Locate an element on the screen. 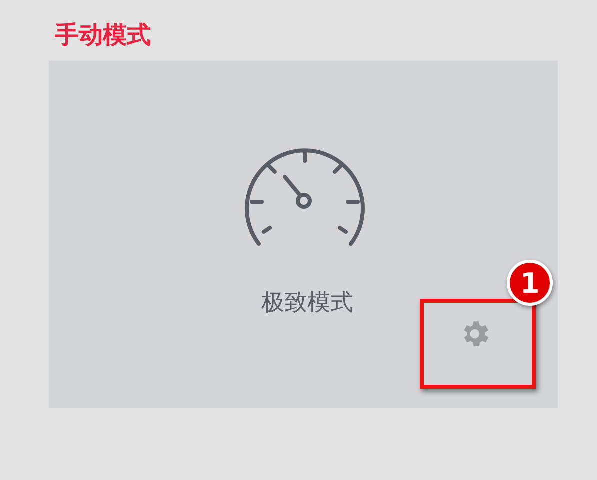 This screenshot has height=480, width=597. mode-label: 极致模式 is located at coordinates (308, 303).